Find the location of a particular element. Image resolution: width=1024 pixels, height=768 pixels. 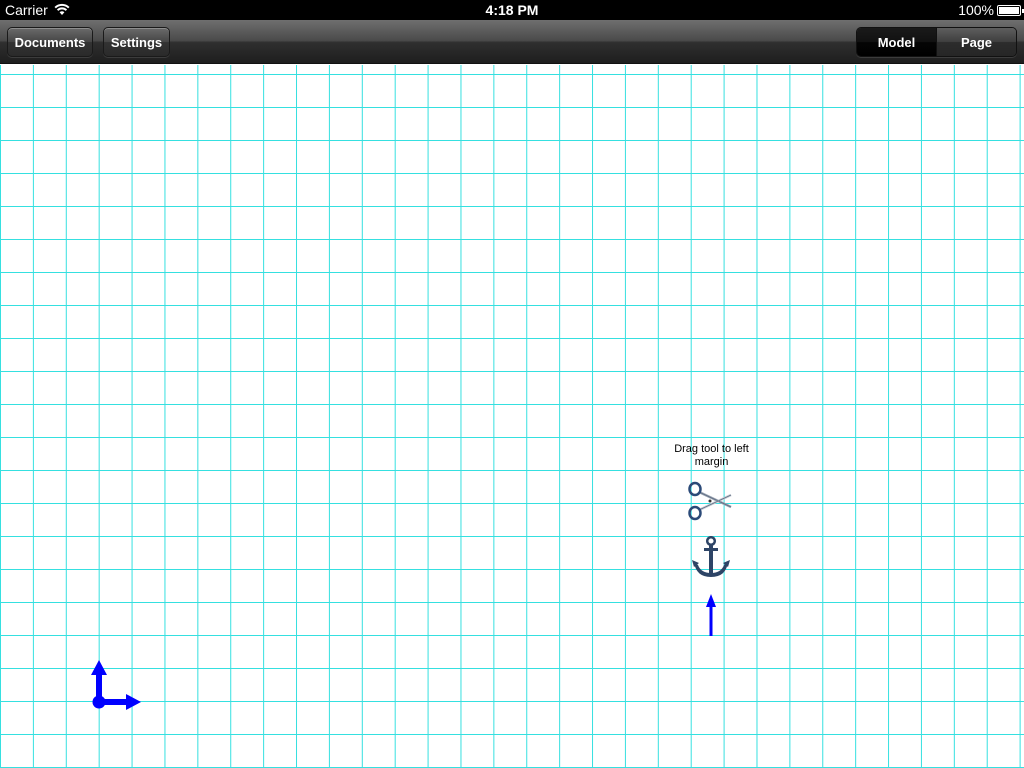

force-arrow-icon is located at coordinates (711, 615).